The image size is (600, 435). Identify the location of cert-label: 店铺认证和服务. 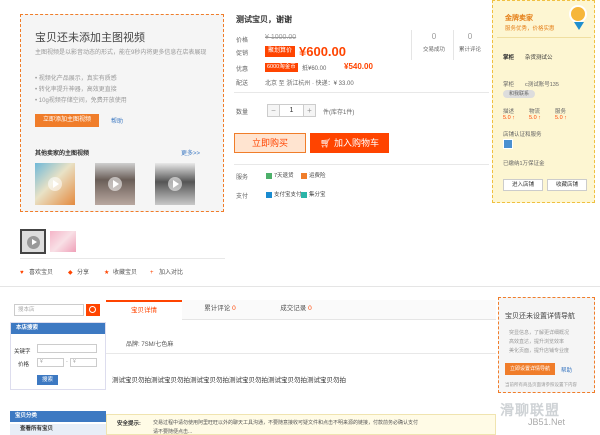
(522, 135).